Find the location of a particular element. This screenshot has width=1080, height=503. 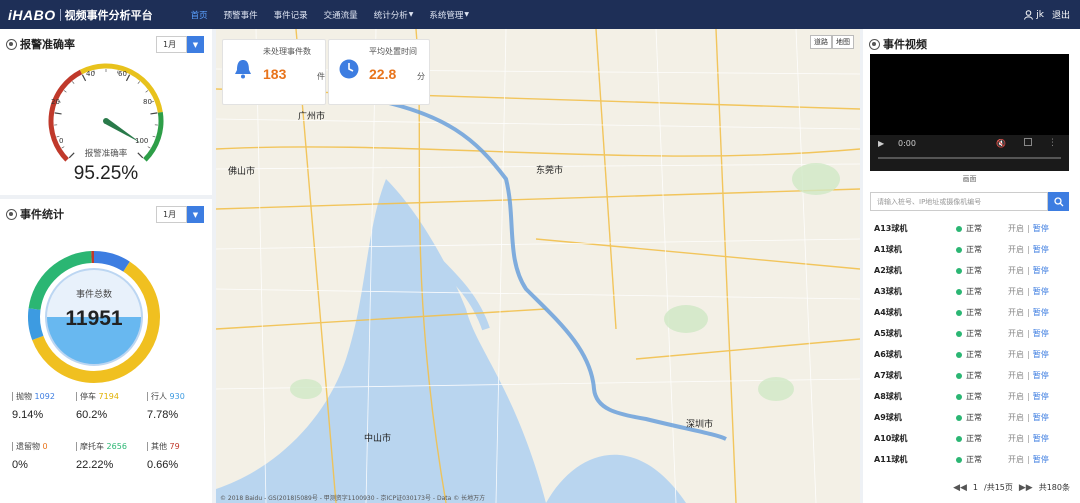

main-nav: 首页 预警事件 事件记录 交通流量 统计分析 ▼ 系统管理 ▼ is located at coordinates (330, 14).